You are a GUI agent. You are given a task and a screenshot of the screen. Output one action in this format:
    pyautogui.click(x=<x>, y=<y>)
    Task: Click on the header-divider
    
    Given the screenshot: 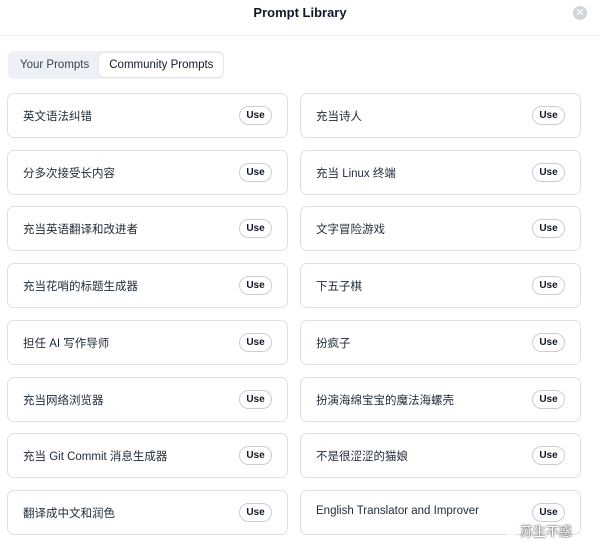 What is the action you would take?
    pyautogui.click(x=300, y=35)
    